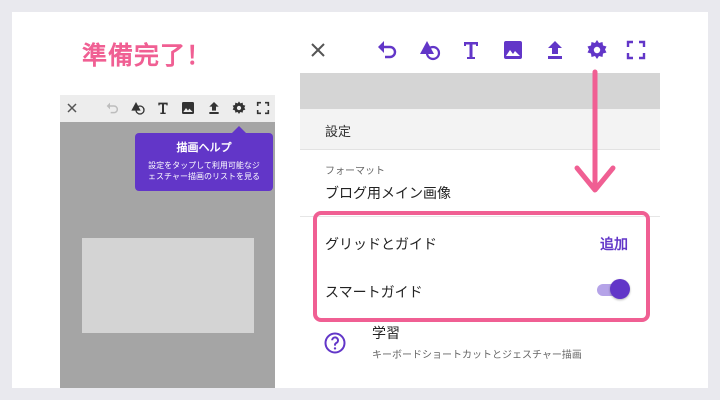 The image size is (720, 400). Describe the element at coordinates (204, 147) in the screenshot. I see `tooltip-title: 描画ヘルプ` at that location.